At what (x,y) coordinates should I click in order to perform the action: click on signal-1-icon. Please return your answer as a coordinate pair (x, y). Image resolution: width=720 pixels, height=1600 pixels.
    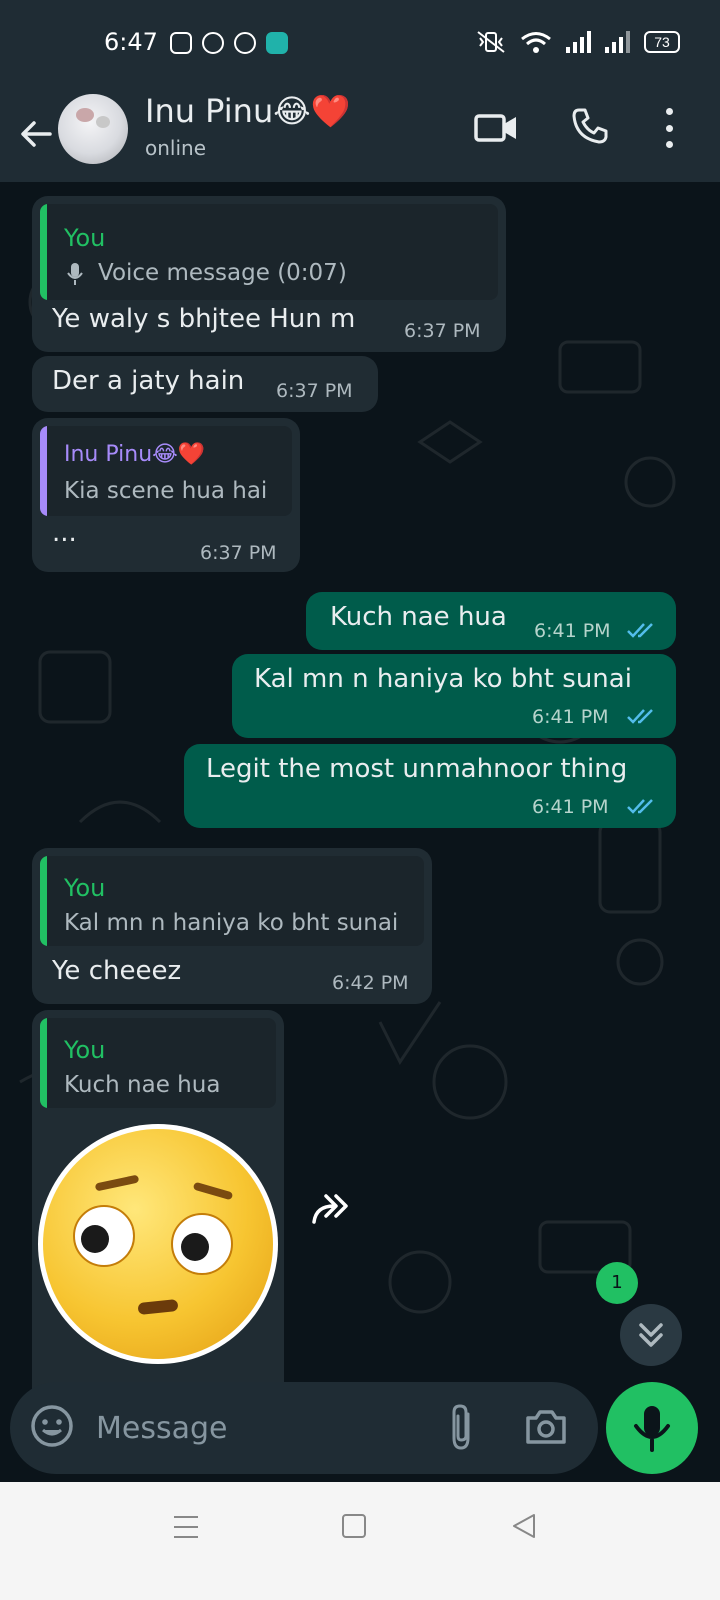
    Looking at the image, I should click on (578, 42).